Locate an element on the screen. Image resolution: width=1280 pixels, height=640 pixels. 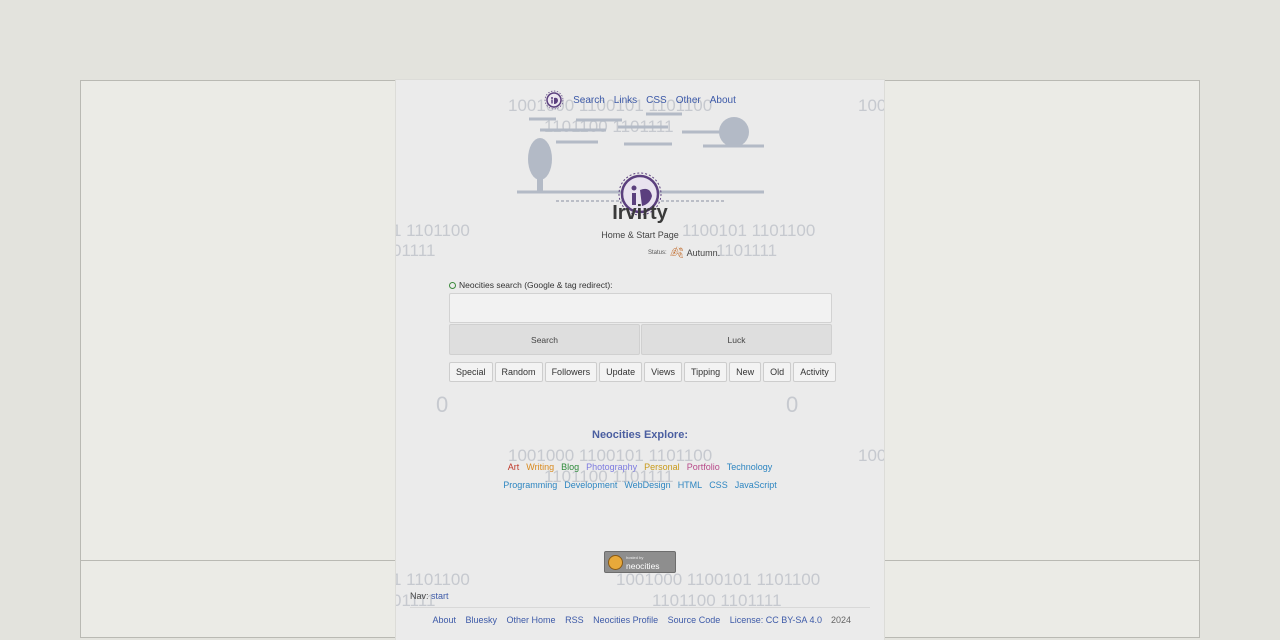
explore-tag-link: CSS is located at coordinates (718, 485).